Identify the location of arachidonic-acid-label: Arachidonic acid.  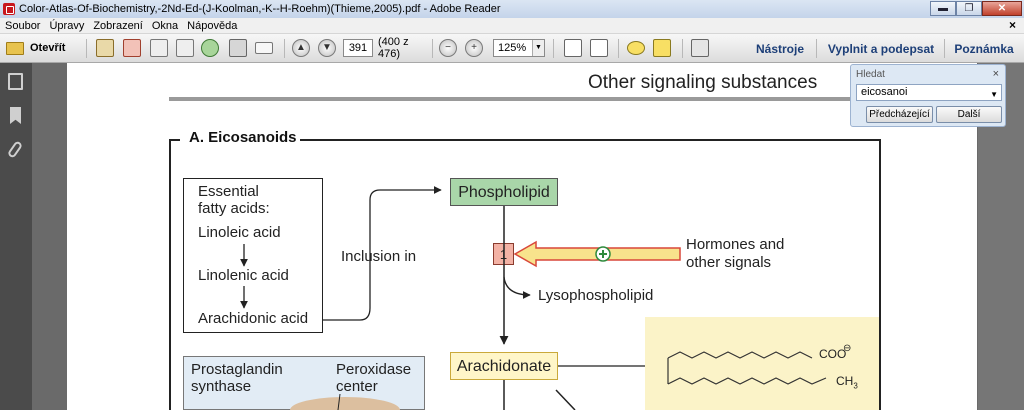
(253, 318).